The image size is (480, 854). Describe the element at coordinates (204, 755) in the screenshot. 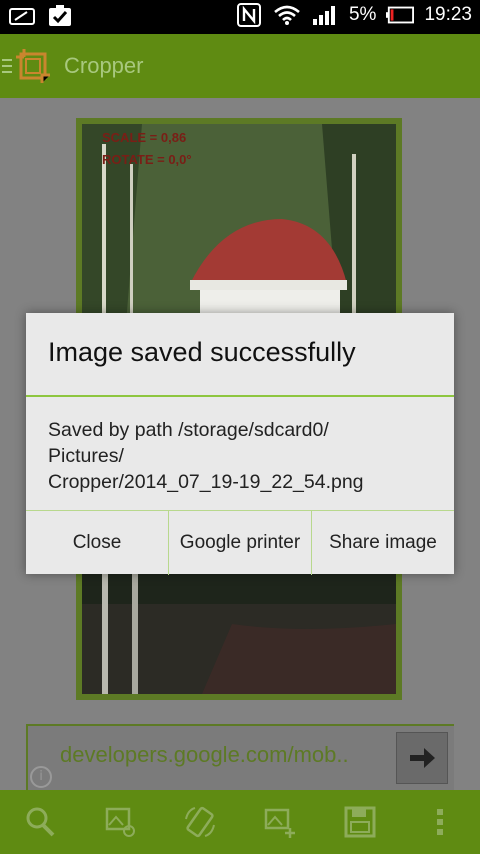

I see `url-text: developers.google.com/mob..` at that location.